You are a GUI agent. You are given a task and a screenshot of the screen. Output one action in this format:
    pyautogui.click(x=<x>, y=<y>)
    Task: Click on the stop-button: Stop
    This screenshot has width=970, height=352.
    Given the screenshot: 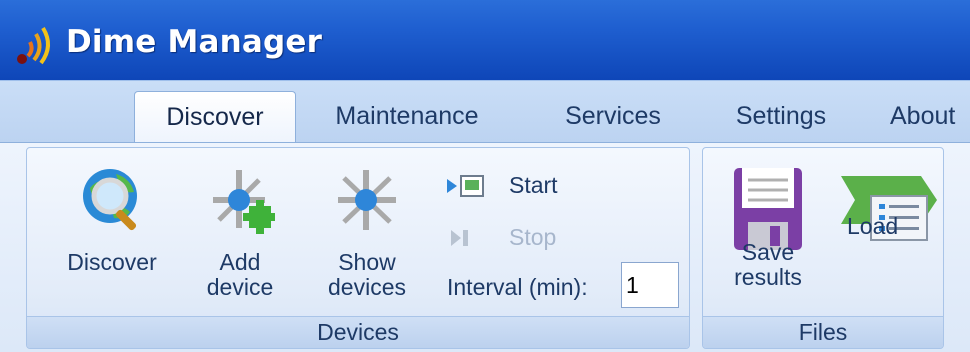 What is the action you would take?
    pyautogui.click(x=525, y=237)
    